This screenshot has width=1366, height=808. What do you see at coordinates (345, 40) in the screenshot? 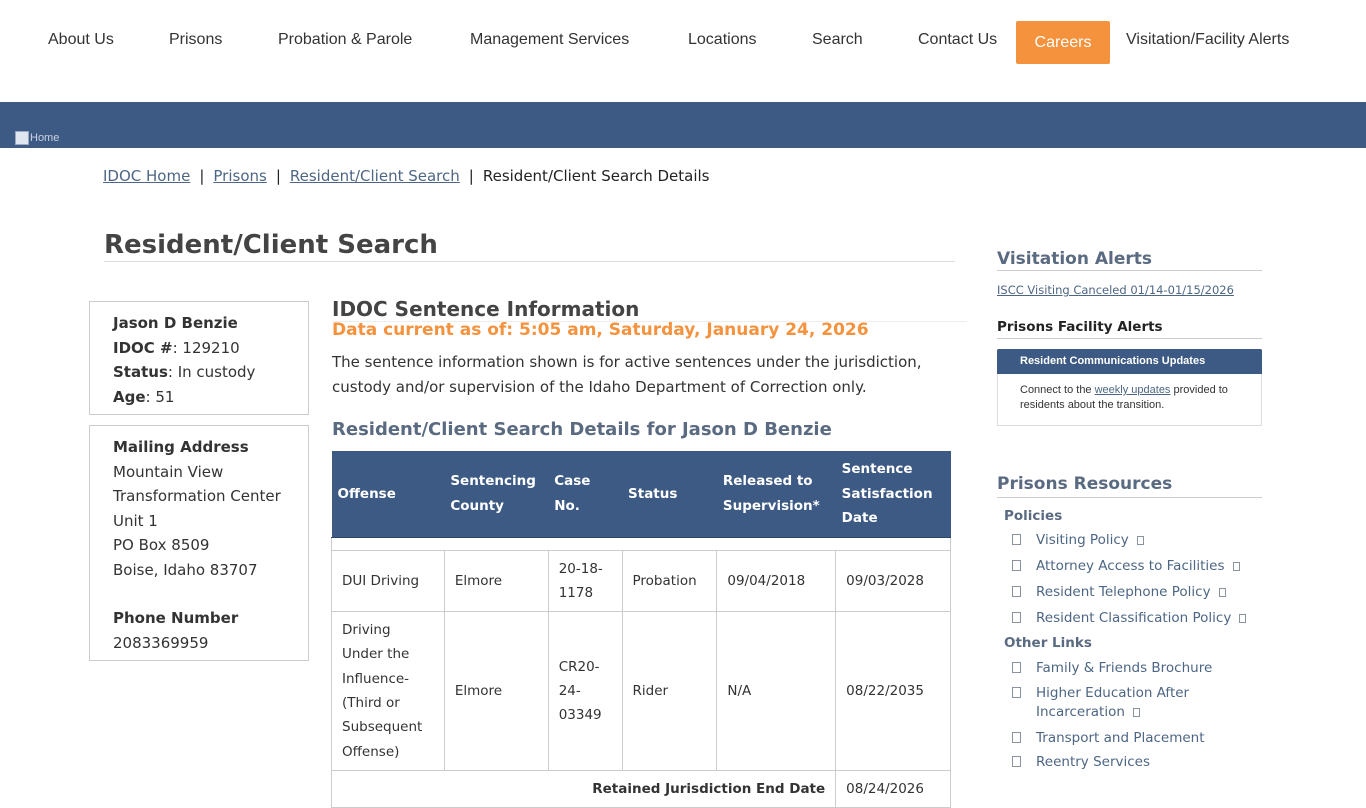
I see `nav-probation-parole: Probation & Parole` at bounding box center [345, 40].